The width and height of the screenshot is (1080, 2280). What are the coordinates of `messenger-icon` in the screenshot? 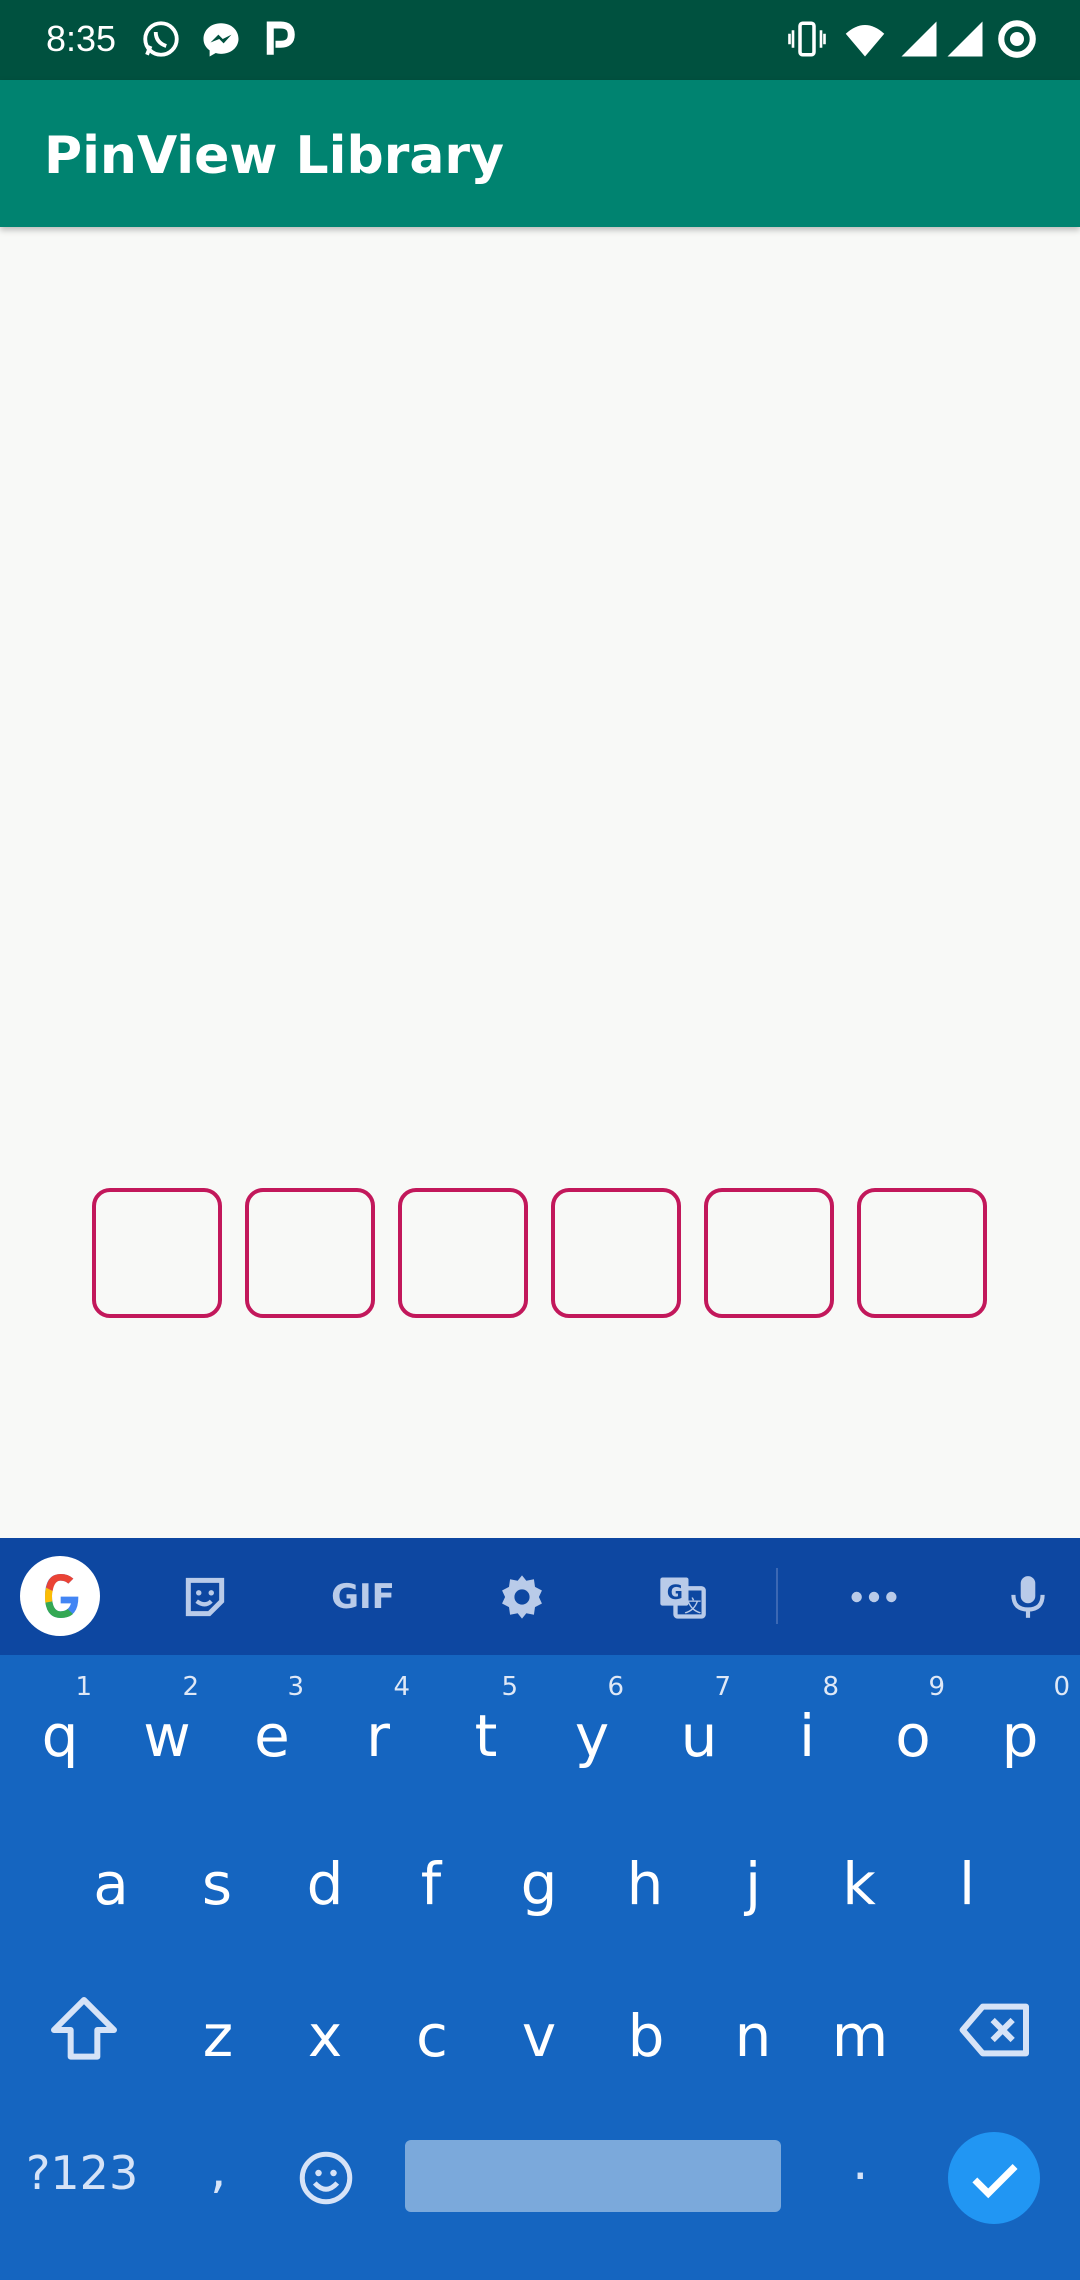 It's located at (221, 40).